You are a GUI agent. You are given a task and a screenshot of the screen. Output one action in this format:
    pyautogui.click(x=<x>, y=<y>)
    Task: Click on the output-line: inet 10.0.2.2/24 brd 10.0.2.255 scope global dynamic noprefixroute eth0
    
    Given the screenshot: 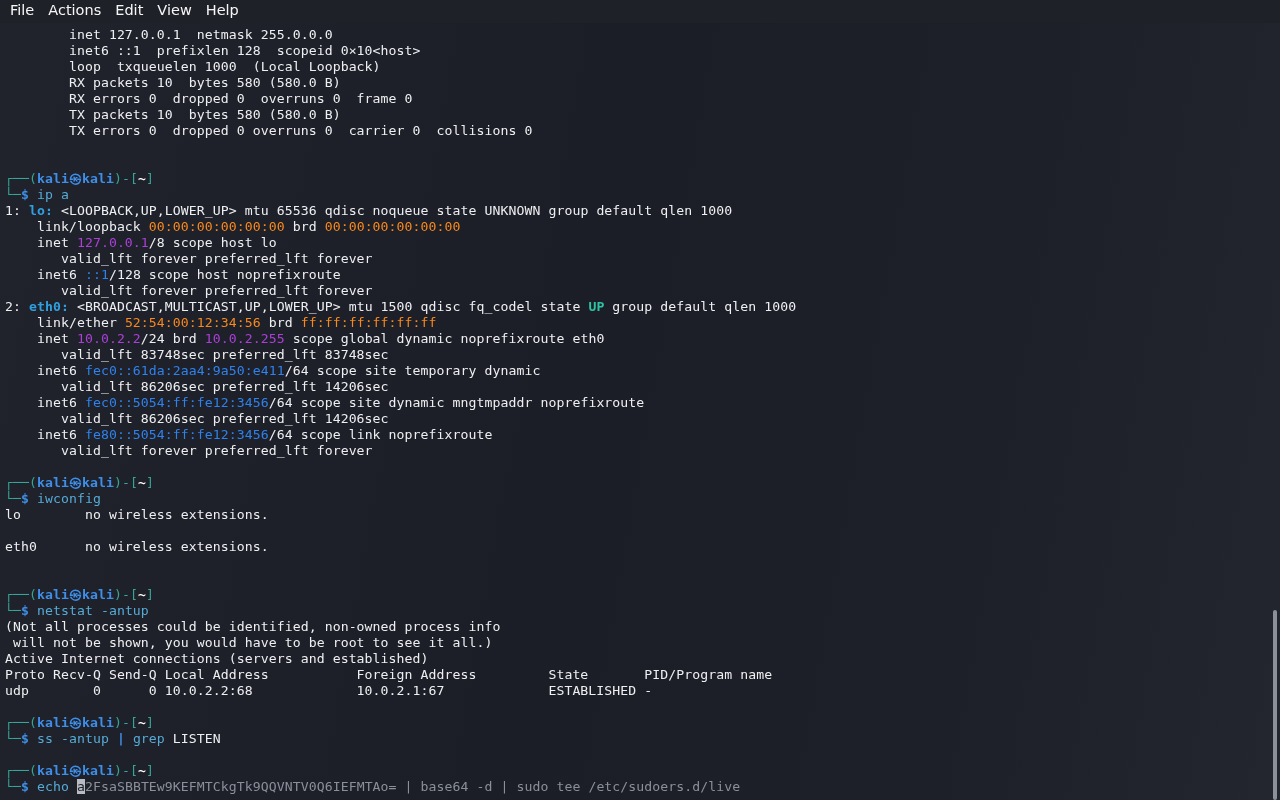 What is the action you would take?
    pyautogui.click(x=320, y=339)
    